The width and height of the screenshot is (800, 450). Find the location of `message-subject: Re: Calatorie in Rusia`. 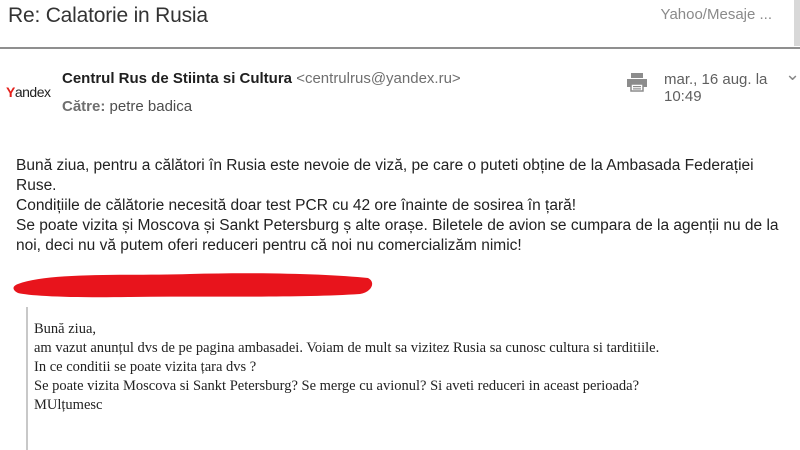

message-subject: Re: Calatorie in Rusia is located at coordinates (108, 15).